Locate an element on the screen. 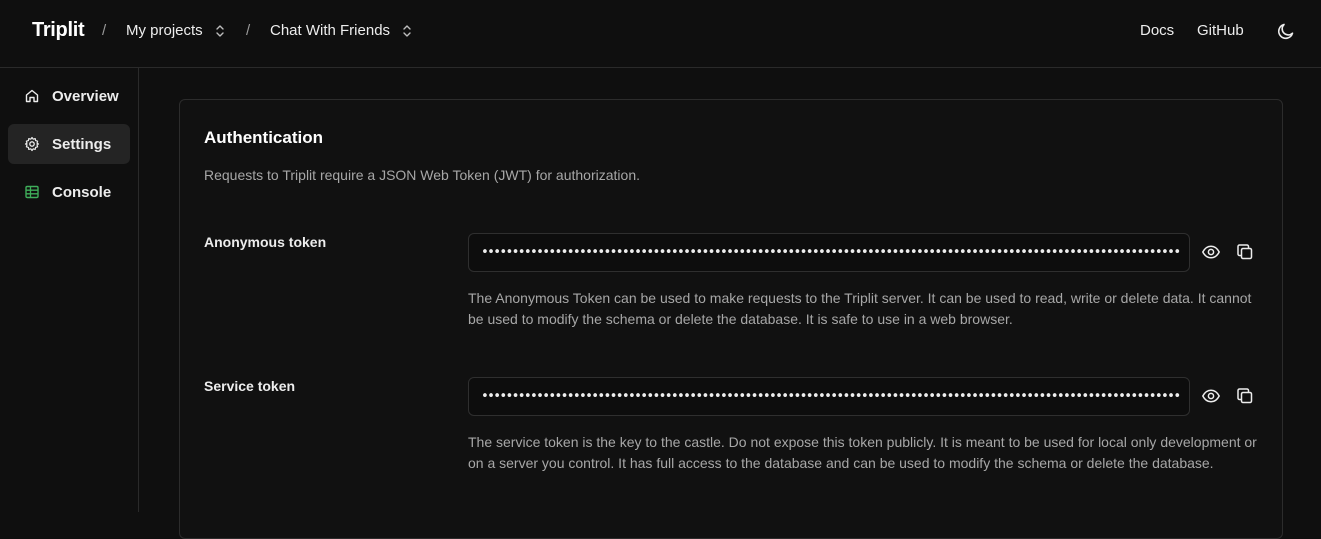  docs-link: Docs is located at coordinates (1157, 30).